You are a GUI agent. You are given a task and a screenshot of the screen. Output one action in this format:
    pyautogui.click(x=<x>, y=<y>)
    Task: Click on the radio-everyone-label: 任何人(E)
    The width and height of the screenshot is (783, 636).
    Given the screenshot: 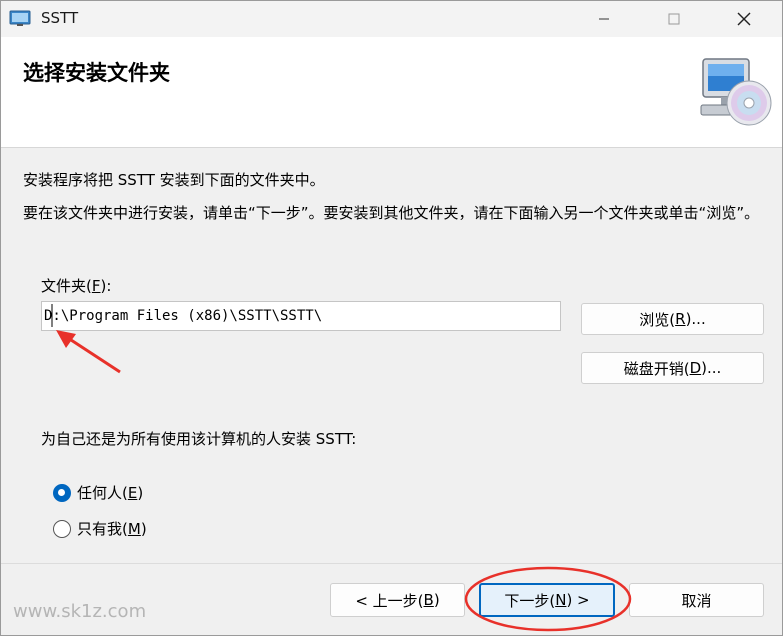 What is the action you would take?
    pyautogui.click(x=110, y=493)
    